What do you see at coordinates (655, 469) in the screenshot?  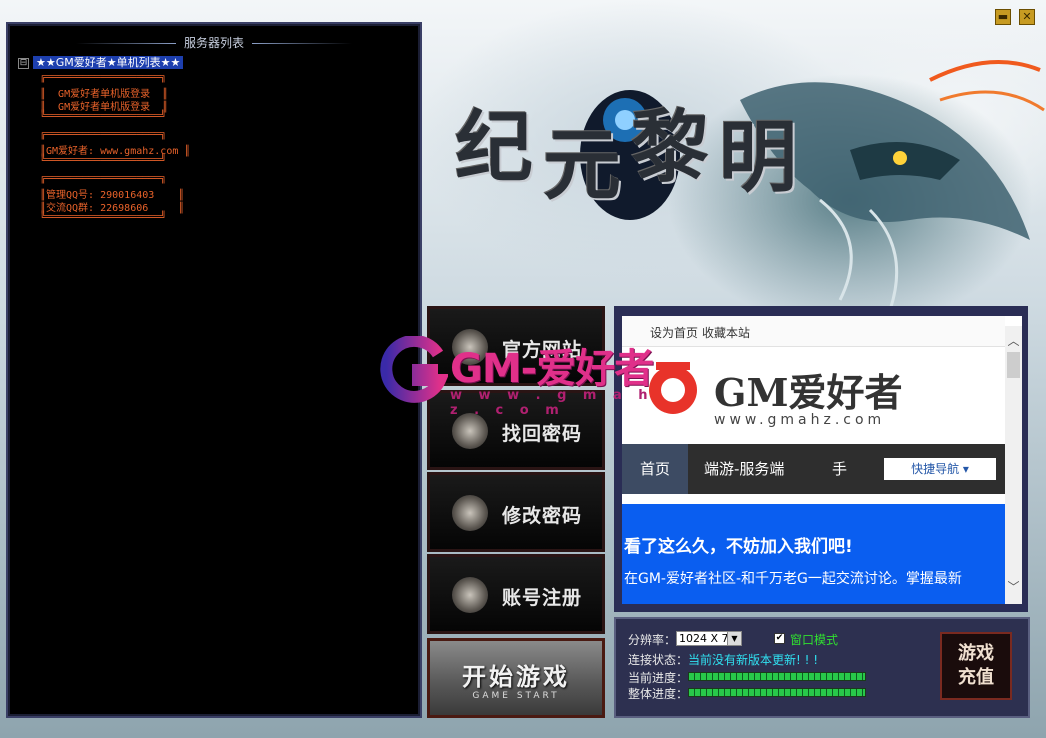 I see `nav-home: 首页` at bounding box center [655, 469].